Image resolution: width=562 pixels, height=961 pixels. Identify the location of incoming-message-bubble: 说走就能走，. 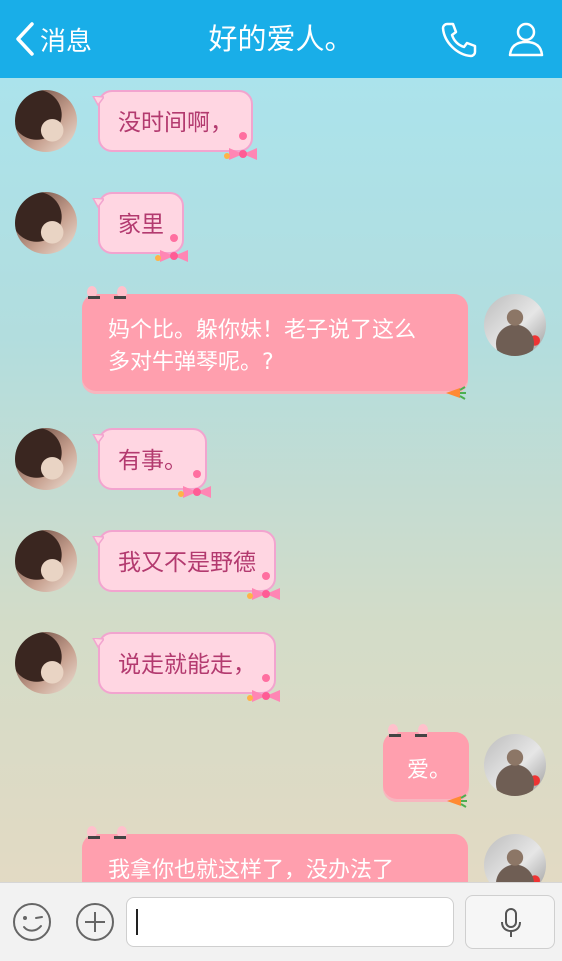
(186, 667).